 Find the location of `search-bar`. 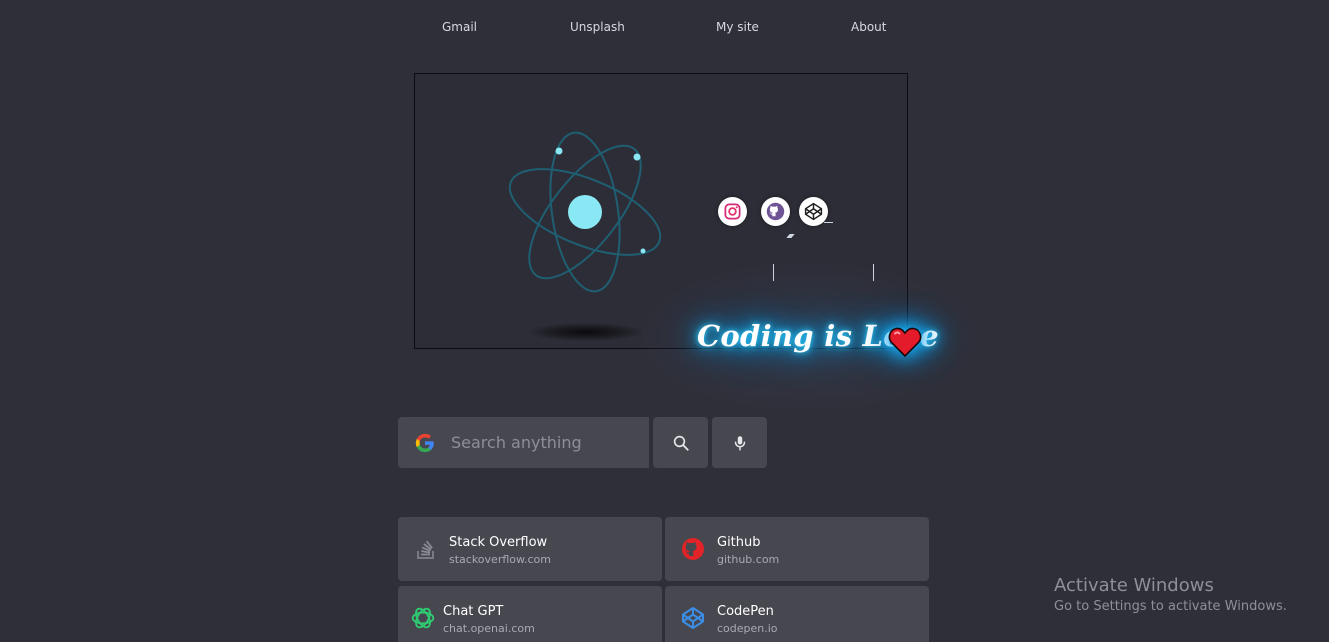

search-bar is located at coordinates (523, 442).